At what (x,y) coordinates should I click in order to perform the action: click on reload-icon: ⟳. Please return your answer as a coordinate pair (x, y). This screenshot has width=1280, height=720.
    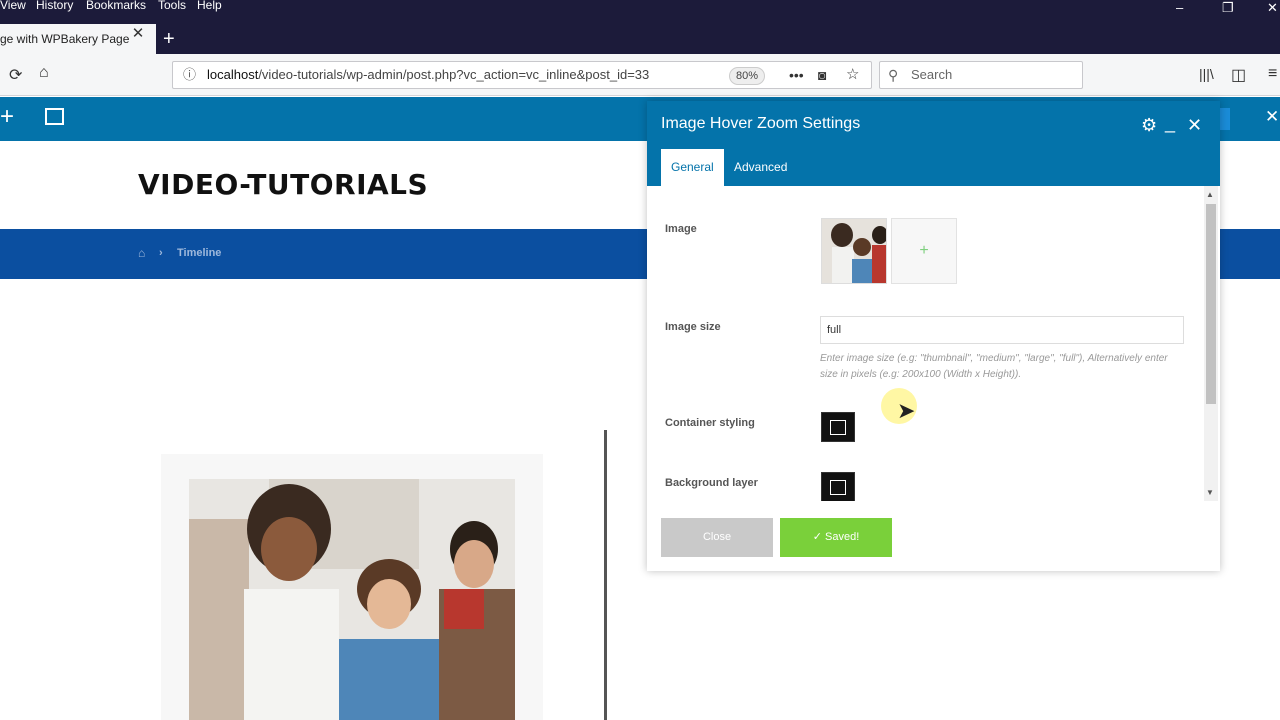
    Looking at the image, I should click on (15, 75).